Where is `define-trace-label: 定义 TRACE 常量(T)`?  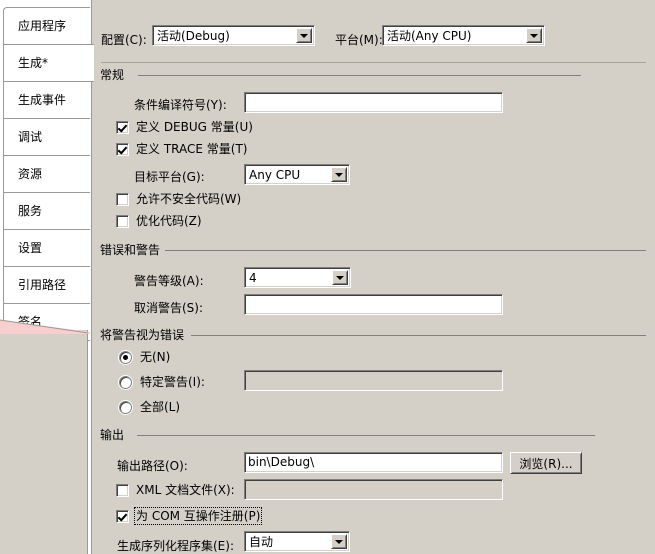
define-trace-label: 定义 TRACE 常量(T) is located at coordinates (192, 149).